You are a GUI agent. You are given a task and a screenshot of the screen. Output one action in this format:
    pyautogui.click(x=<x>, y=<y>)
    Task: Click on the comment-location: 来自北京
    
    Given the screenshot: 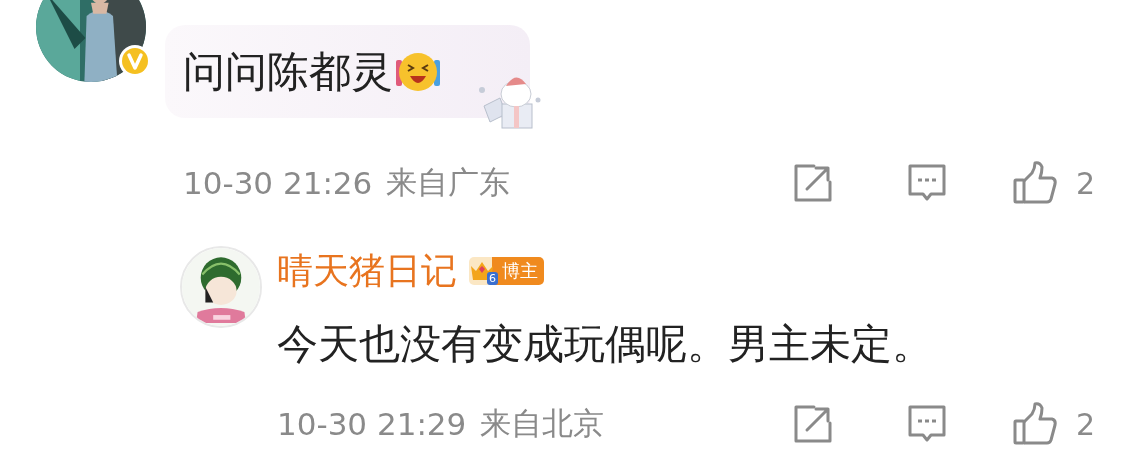 What is the action you would take?
    pyautogui.click(x=542, y=423)
    